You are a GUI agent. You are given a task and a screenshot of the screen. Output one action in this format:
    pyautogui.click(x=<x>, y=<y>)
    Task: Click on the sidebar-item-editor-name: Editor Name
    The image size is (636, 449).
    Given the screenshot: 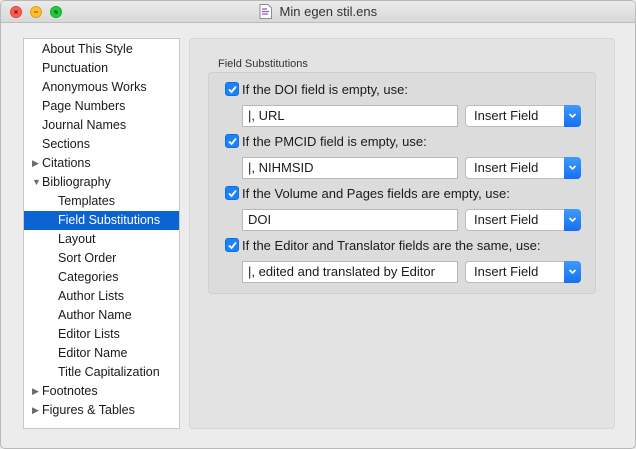 What is the action you would take?
    pyautogui.click(x=101, y=353)
    